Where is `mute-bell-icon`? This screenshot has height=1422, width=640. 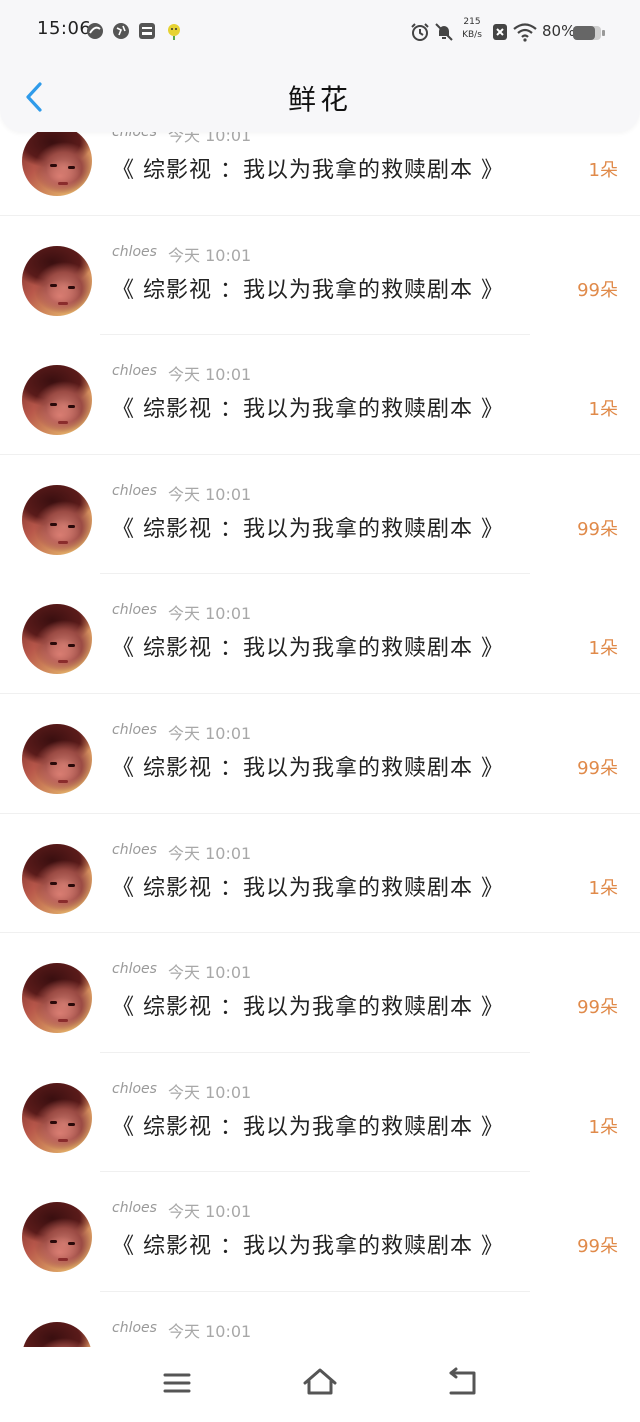
mute-bell-icon is located at coordinates (444, 32).